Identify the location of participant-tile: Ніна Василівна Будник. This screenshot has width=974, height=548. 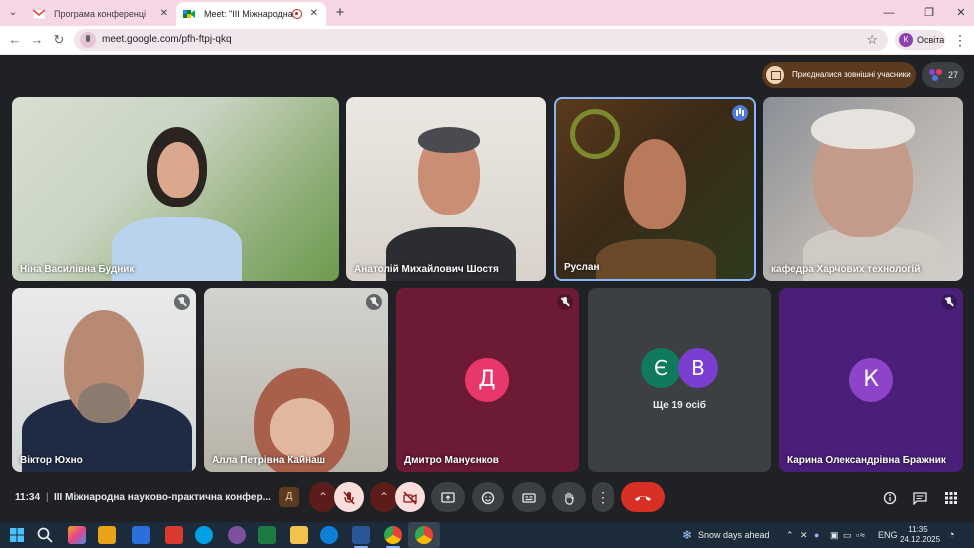
(175, 189).